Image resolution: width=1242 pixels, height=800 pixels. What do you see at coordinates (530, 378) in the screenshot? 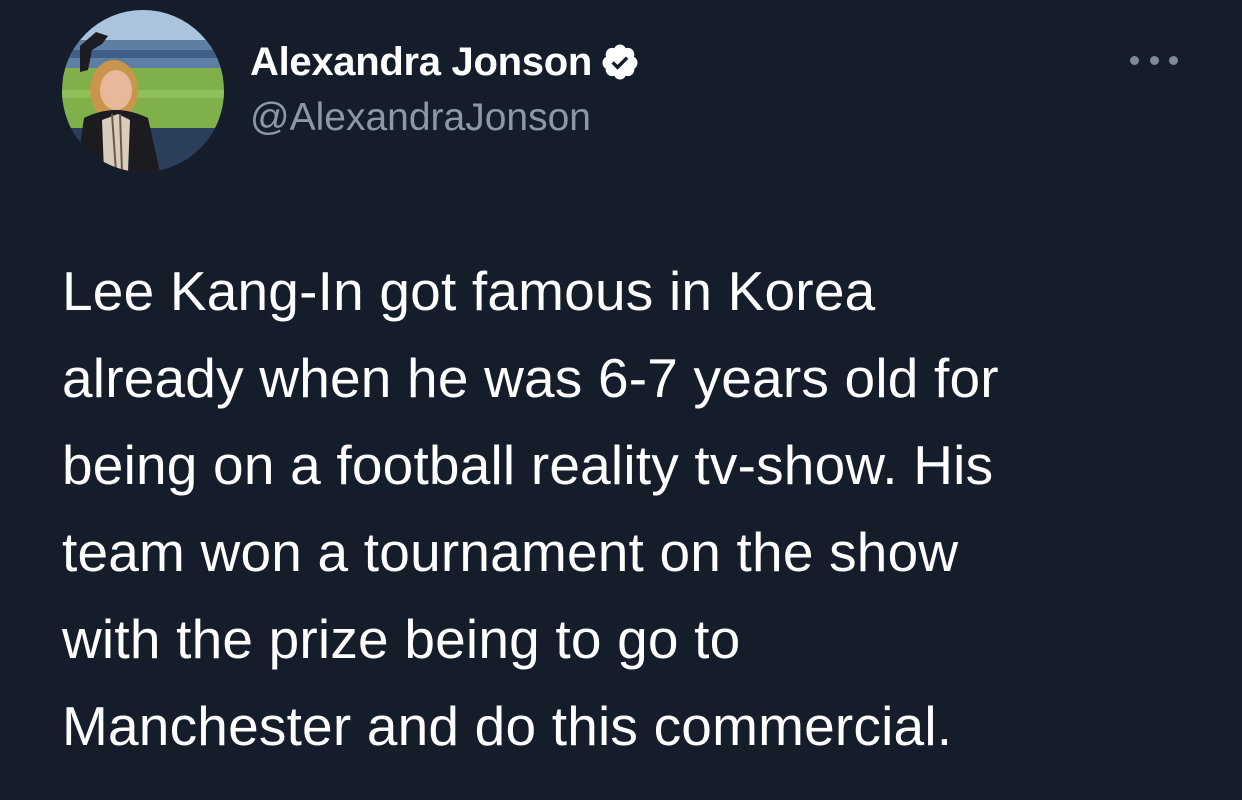
I see `tweet-text-line: already when he was 6-7 years old for` at bounding box center [530, 378].